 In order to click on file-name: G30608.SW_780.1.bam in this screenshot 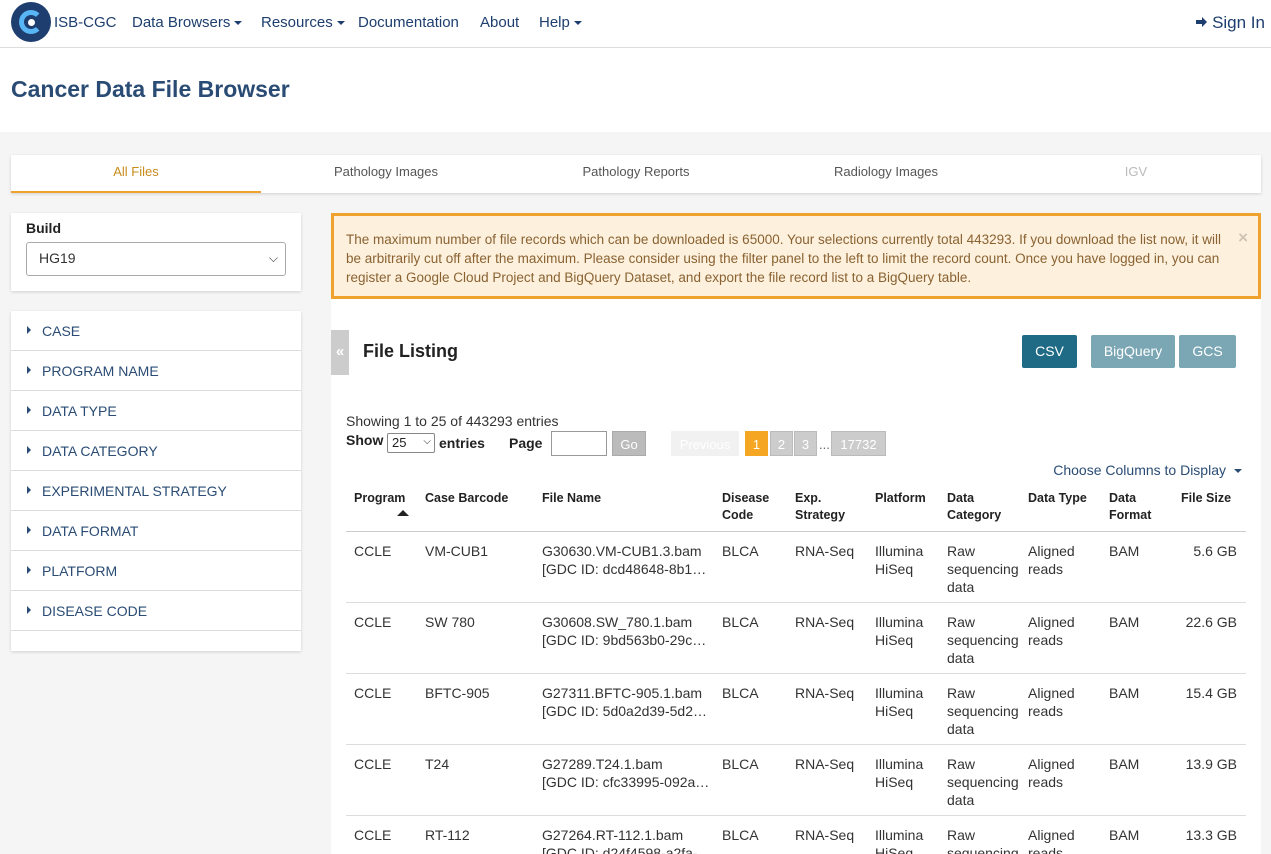, I will do `click(617, 622)`.